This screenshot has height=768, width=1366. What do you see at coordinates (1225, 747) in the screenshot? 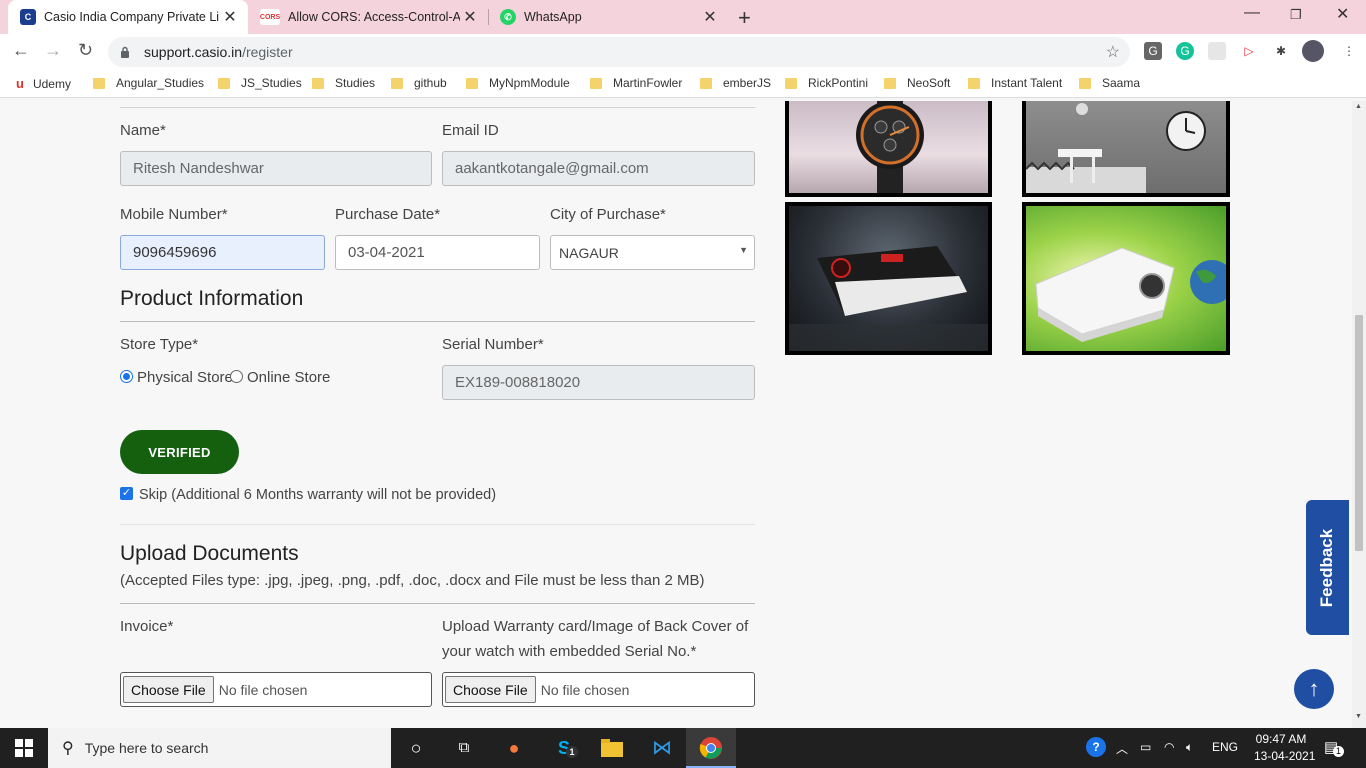
I see `language-indicator: ENG` at bounding box center [1225, 747].